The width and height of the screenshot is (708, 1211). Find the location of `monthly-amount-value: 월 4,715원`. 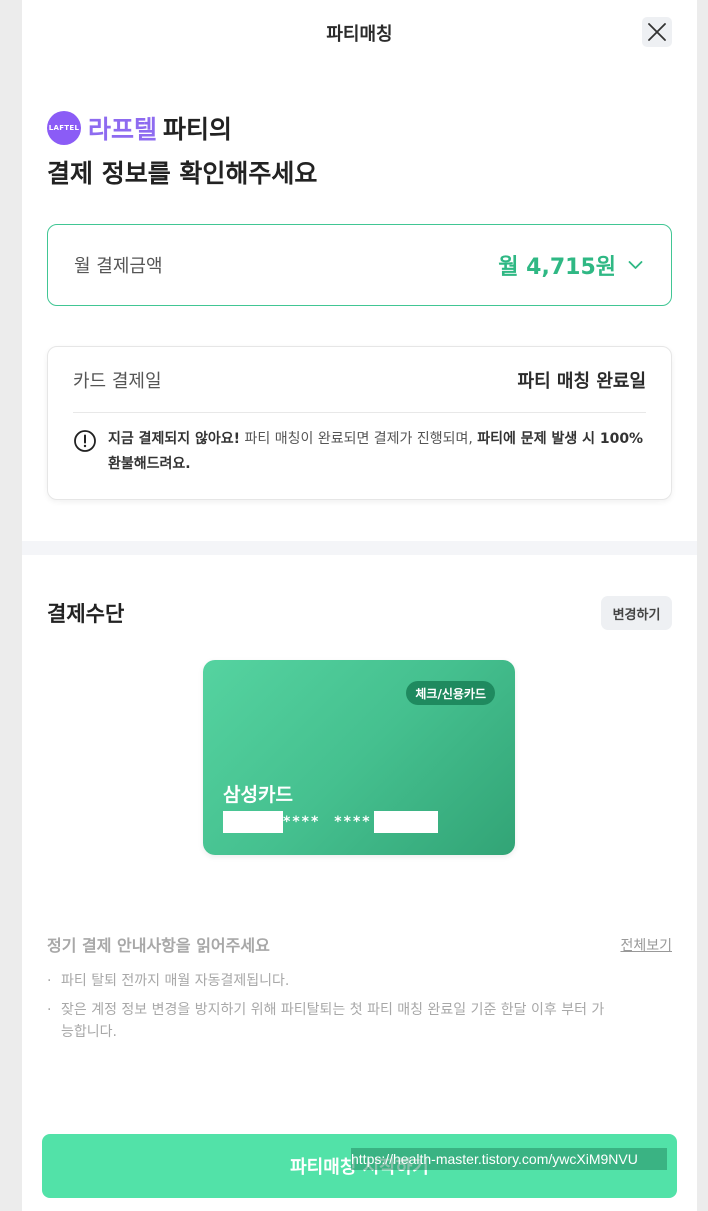

monthly-amount-value: 월 4,715원 is located at coordinates (570, 265).